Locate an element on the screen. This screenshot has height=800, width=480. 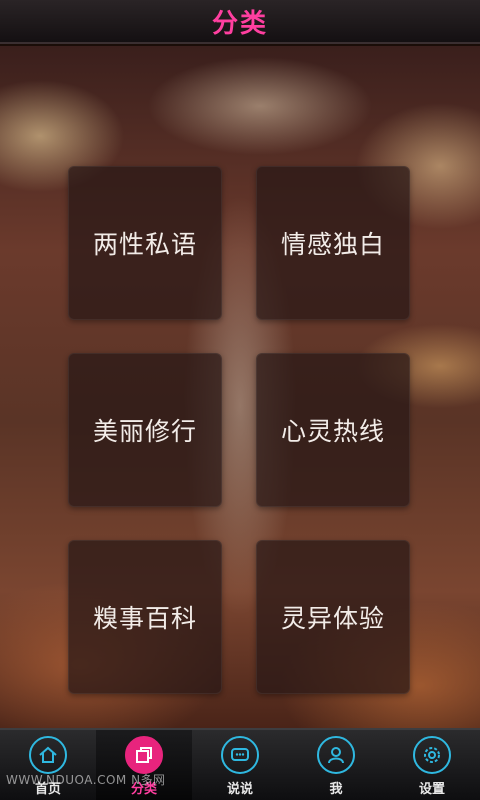
category-label: 美丽修行 is located at coordinates (144, 431).